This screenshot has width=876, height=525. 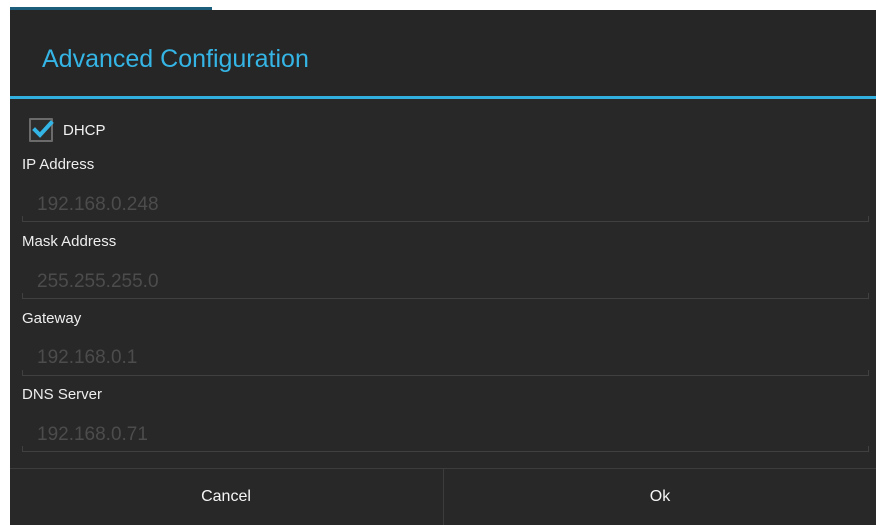 What do you see at coordinates (445, 219) in the screenshot?
I see `ip-address-underline` at bounding box center [445, 219].